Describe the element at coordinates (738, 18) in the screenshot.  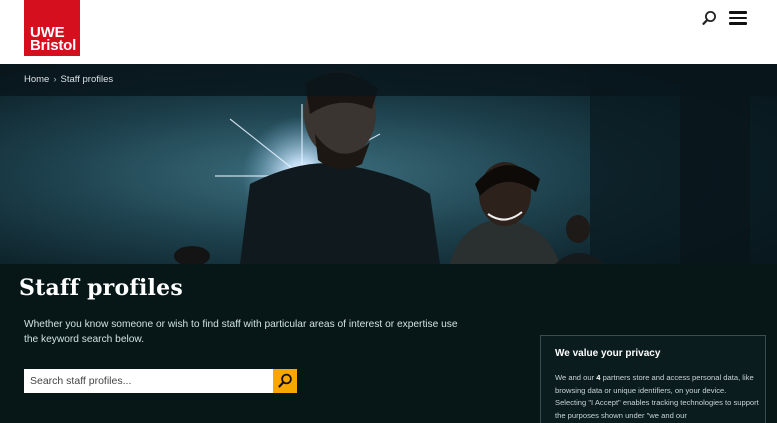
I see `hamburger-menu-icon` at that location.